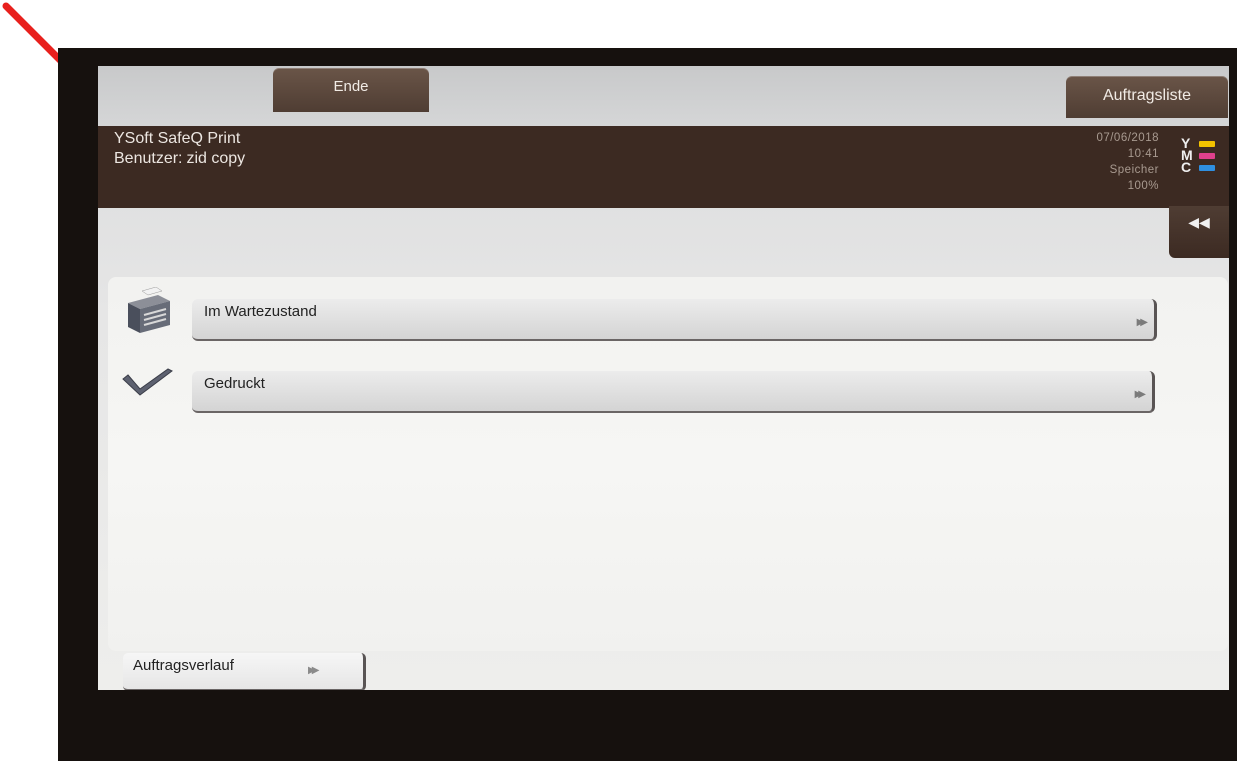  I want to click on status-time: 10:41, so click(1143, 154).